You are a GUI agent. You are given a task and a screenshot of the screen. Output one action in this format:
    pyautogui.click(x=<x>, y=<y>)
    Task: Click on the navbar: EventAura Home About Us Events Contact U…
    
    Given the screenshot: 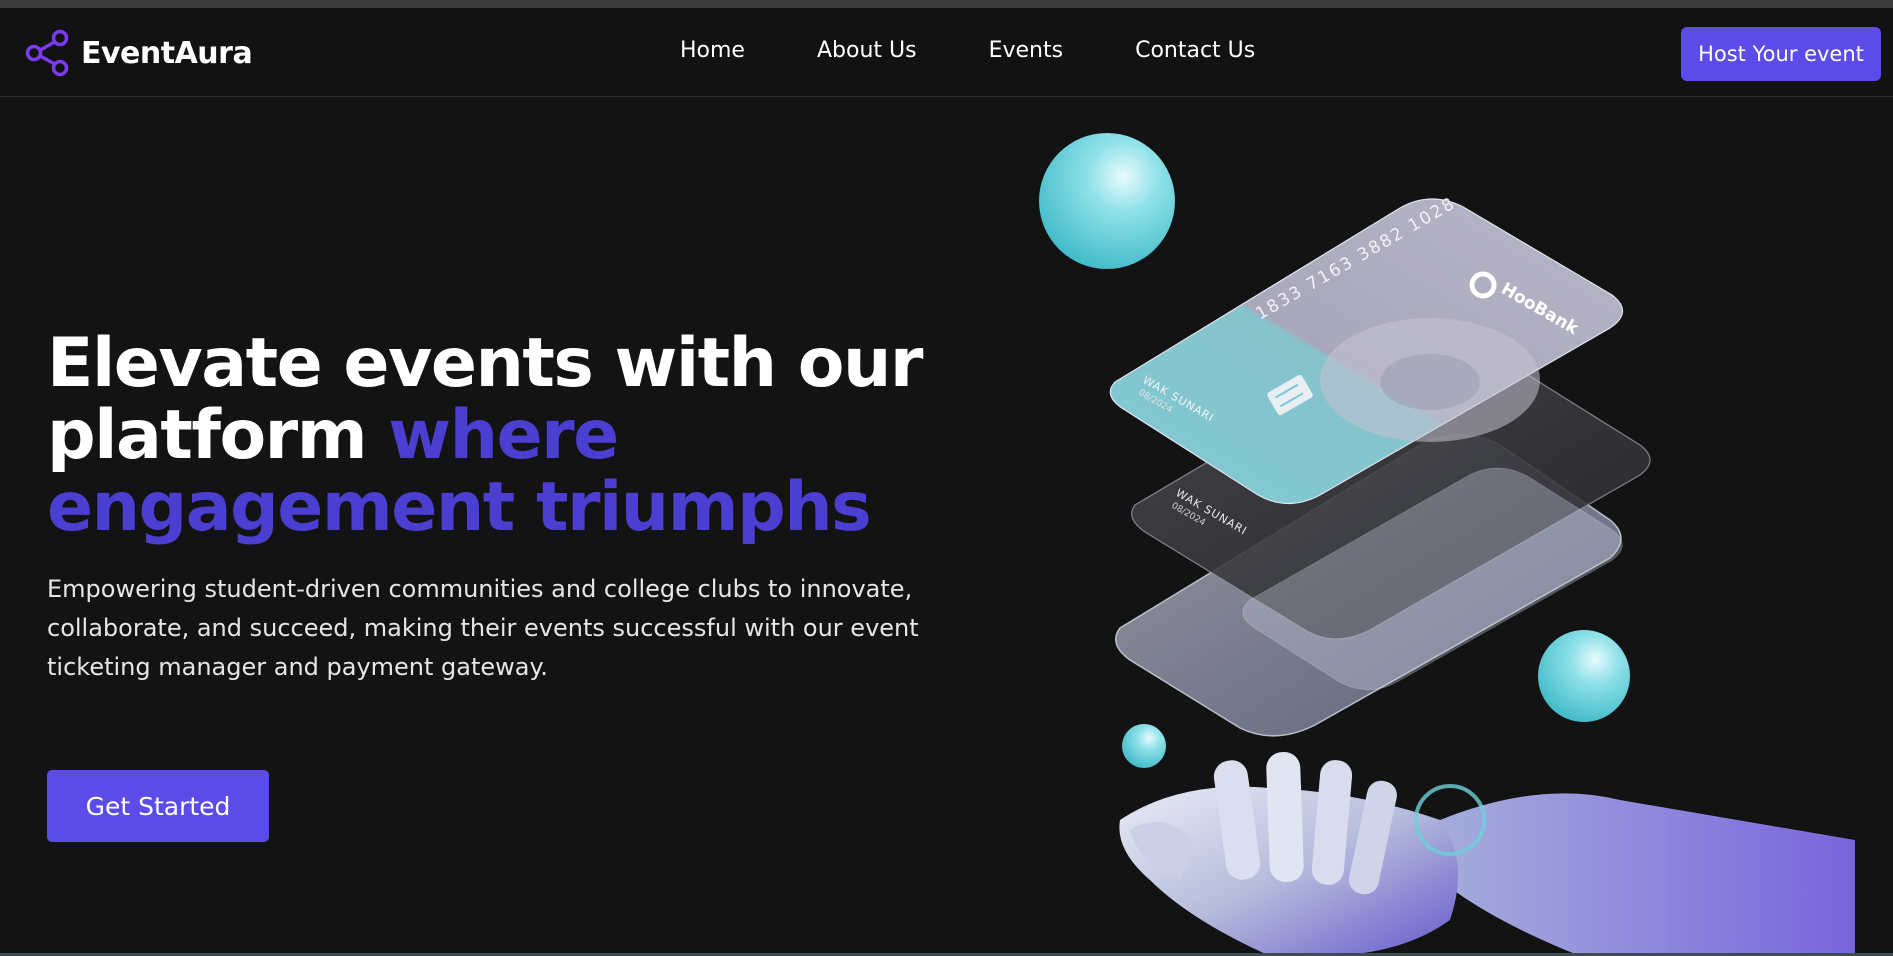 What is the action you would take?
    pyautogui.click(x=946, y=52)
    